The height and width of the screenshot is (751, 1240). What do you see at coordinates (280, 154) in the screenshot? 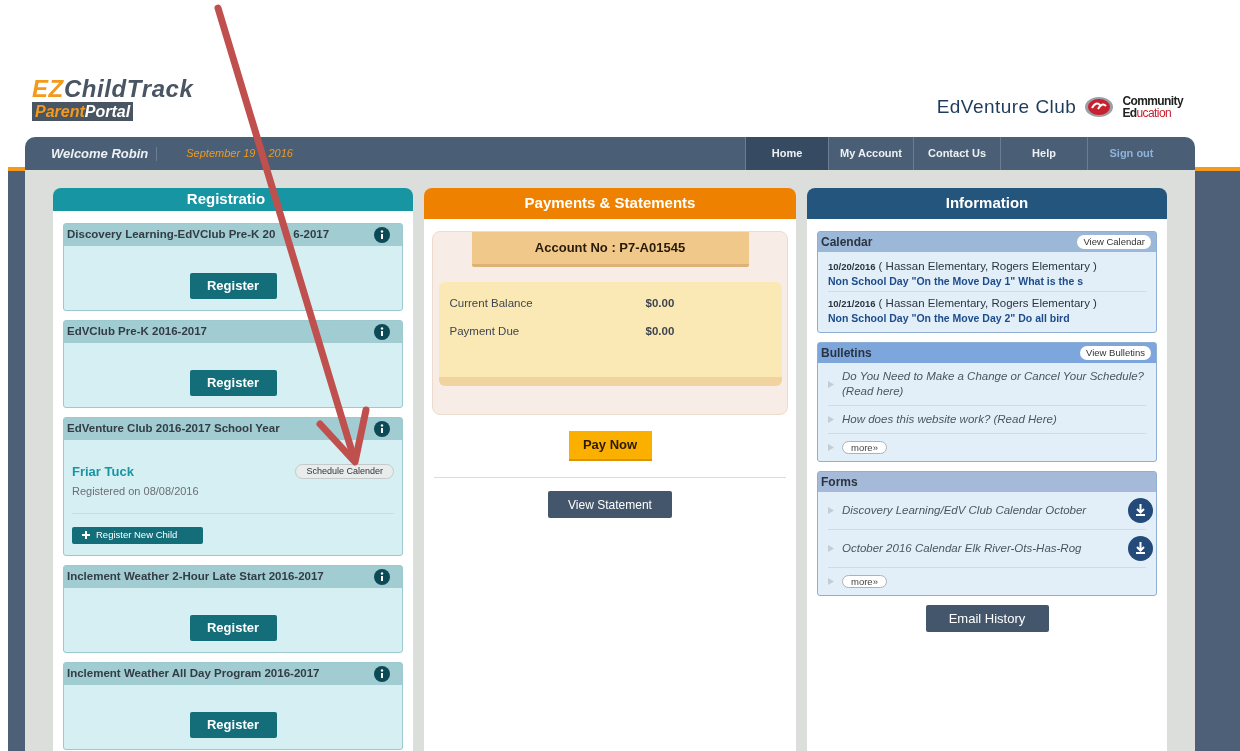
I see `date-text: 2016` at bounding box center [280, 154].